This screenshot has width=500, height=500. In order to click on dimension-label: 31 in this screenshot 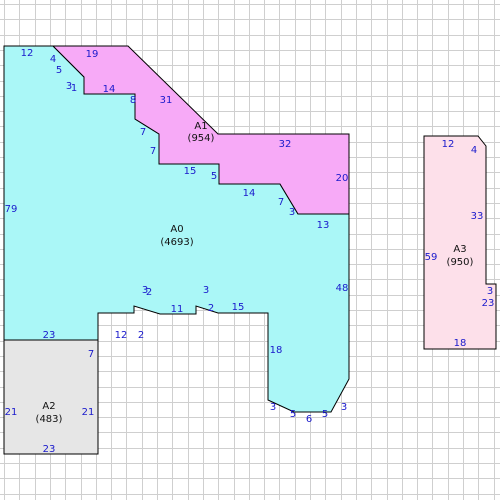, I will do `click(166, 100)`.